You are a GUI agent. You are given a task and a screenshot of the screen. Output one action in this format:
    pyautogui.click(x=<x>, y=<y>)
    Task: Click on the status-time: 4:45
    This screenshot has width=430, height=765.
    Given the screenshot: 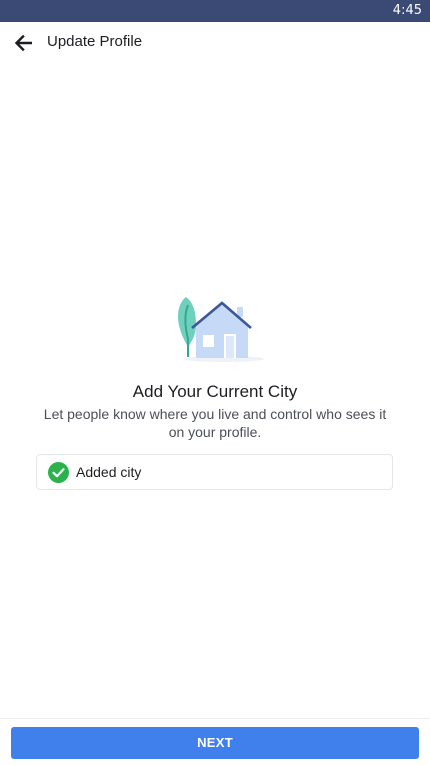 What is the action you would take?
    pyautogui.click(x=407, y=10)
    